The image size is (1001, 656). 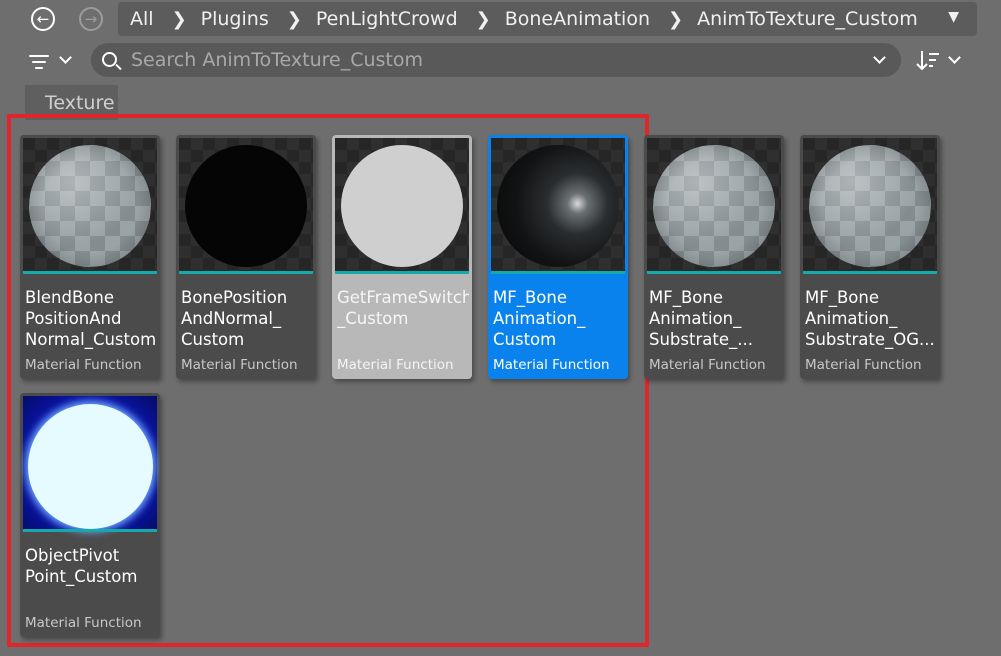 I want to click on sort-button, so click(x=940, y=61).